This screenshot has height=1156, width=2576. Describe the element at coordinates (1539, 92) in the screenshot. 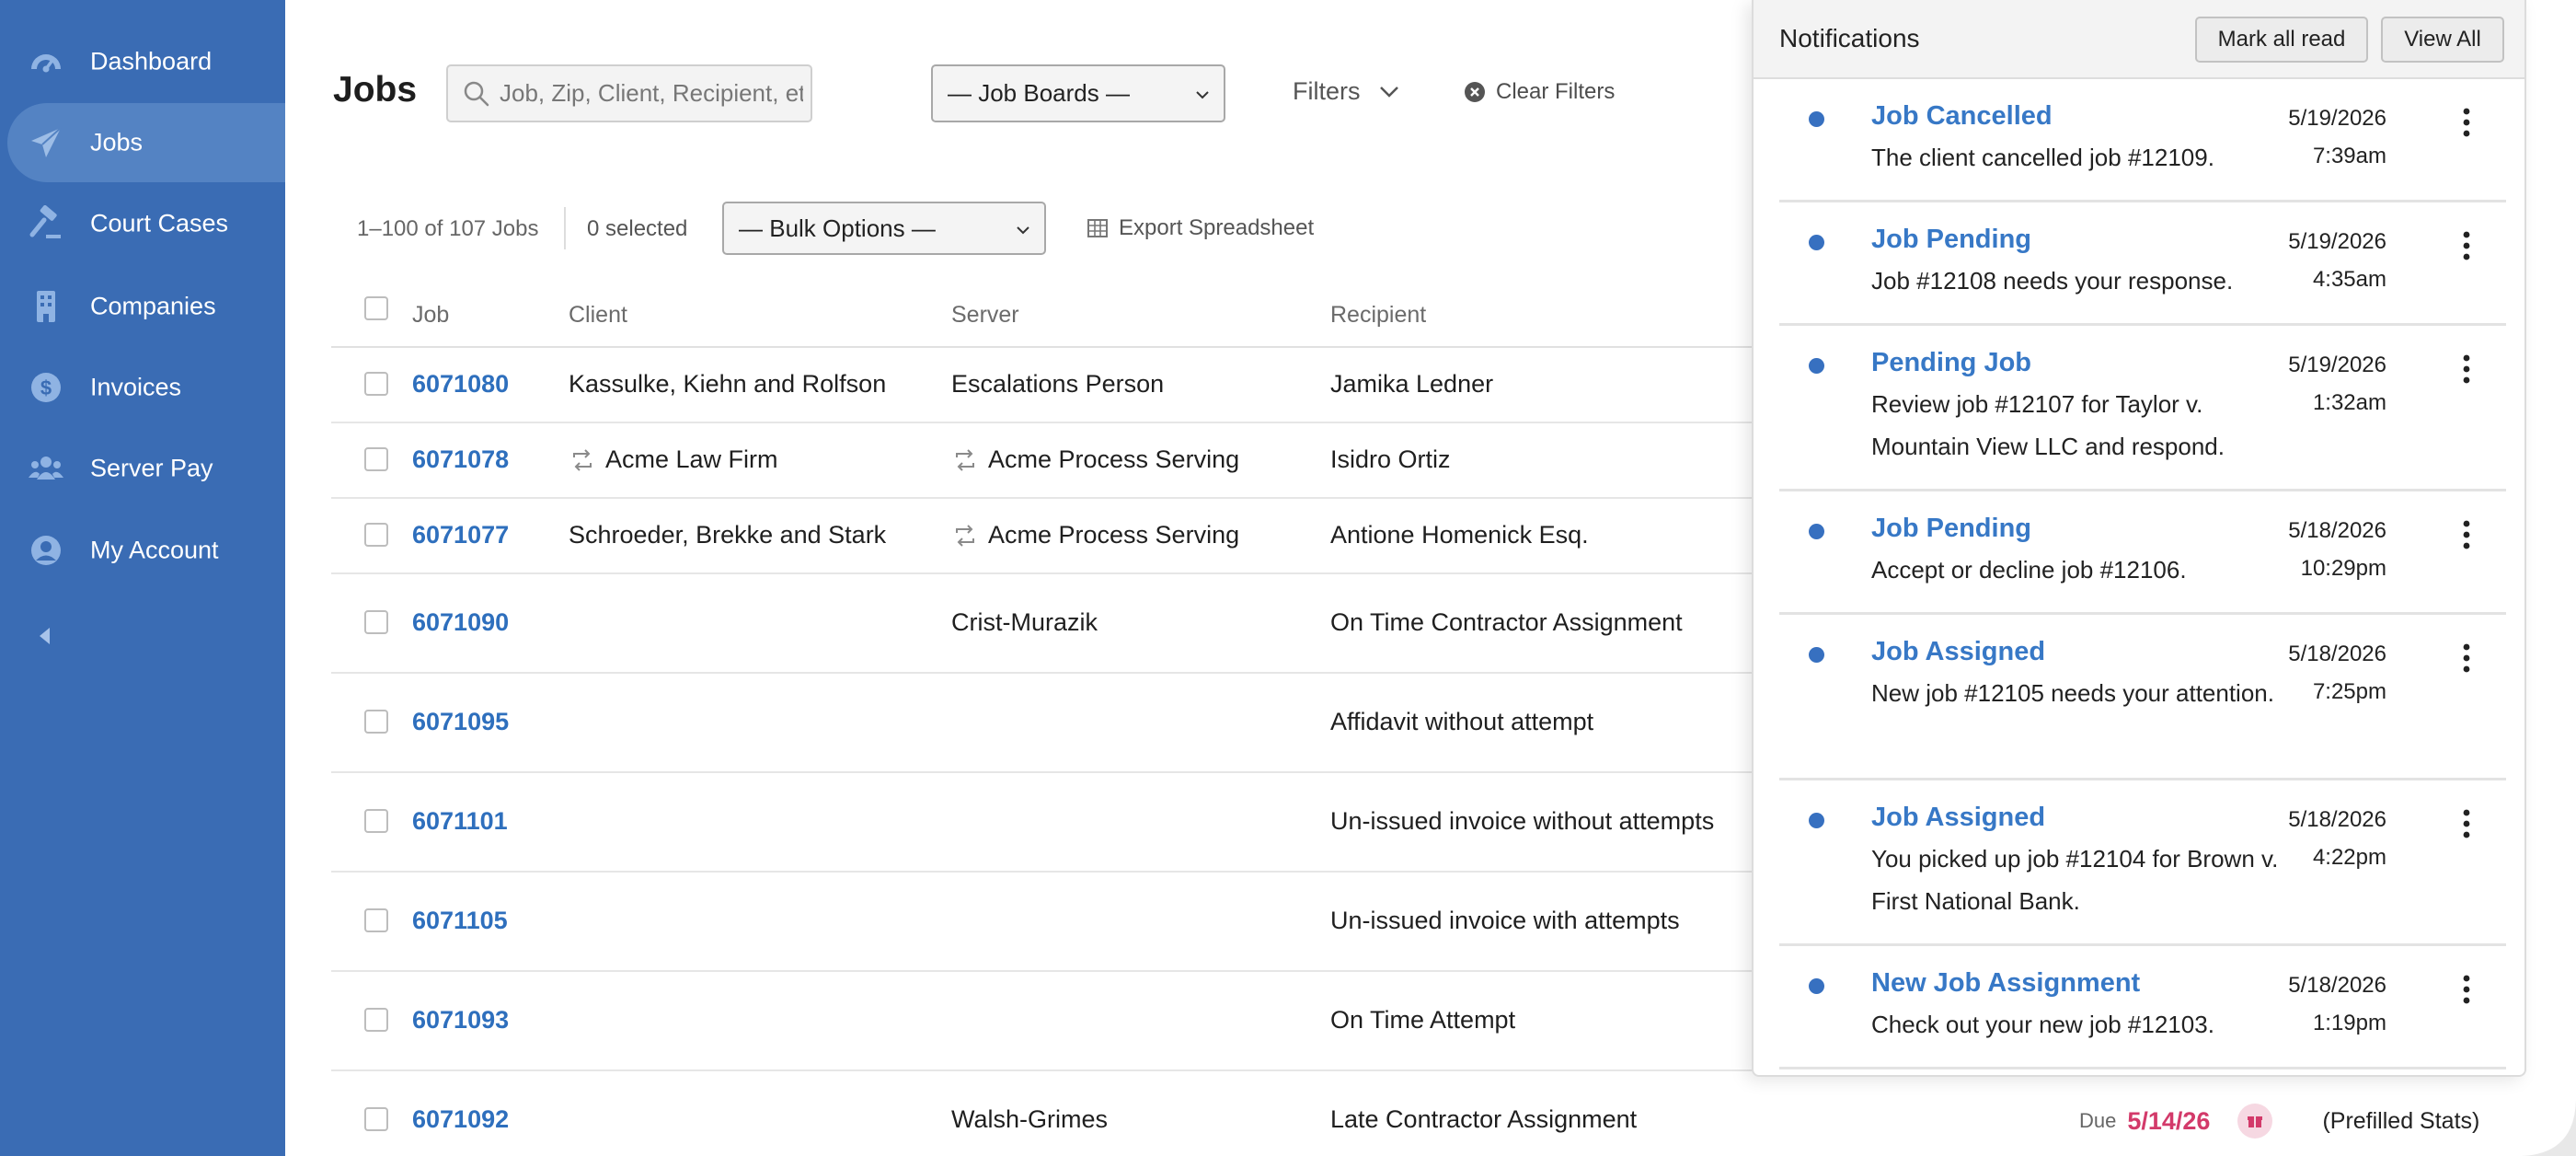

I see `clear-filters-button: Clear Filters` at that location.